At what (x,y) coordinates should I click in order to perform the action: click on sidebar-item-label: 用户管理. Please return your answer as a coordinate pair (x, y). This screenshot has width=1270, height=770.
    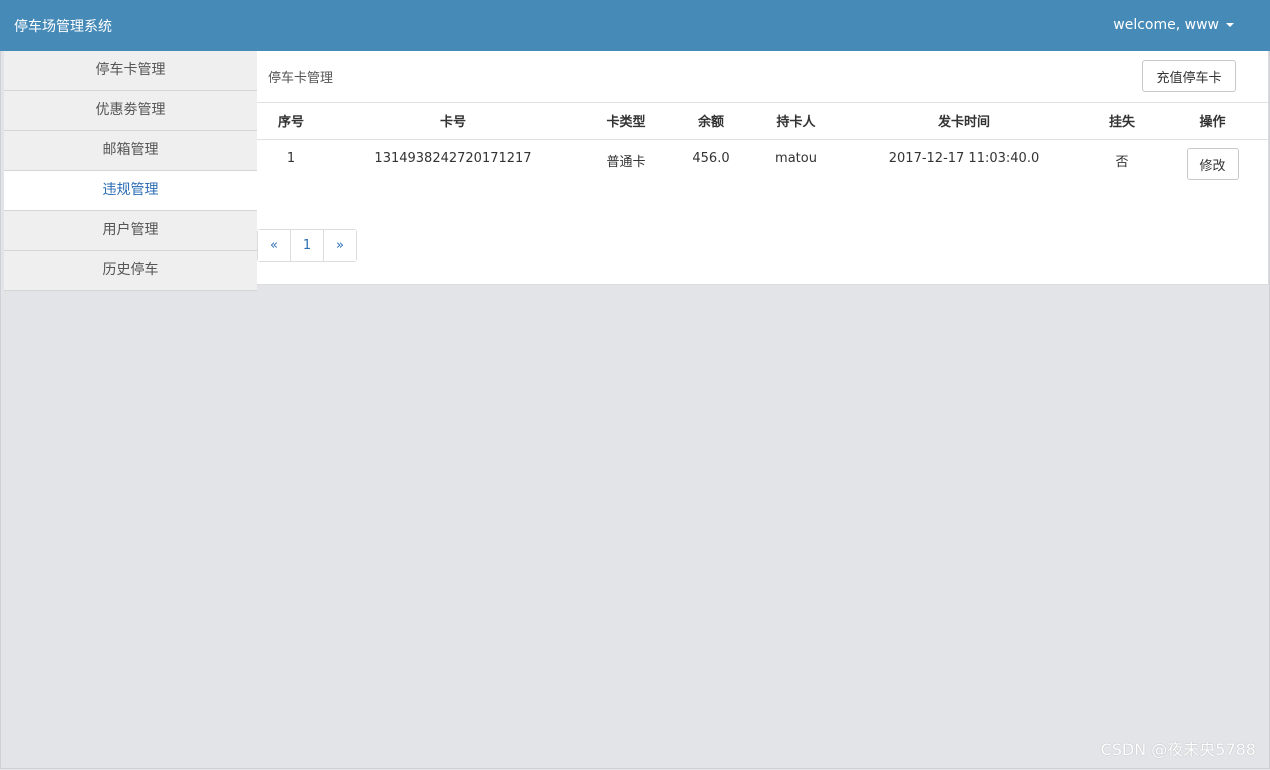
    Looking at the image, I should click on (130, 230).